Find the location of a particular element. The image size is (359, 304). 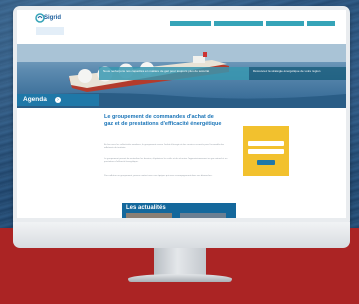

agenda-label: Agenda is located at coordinates (35, 99).